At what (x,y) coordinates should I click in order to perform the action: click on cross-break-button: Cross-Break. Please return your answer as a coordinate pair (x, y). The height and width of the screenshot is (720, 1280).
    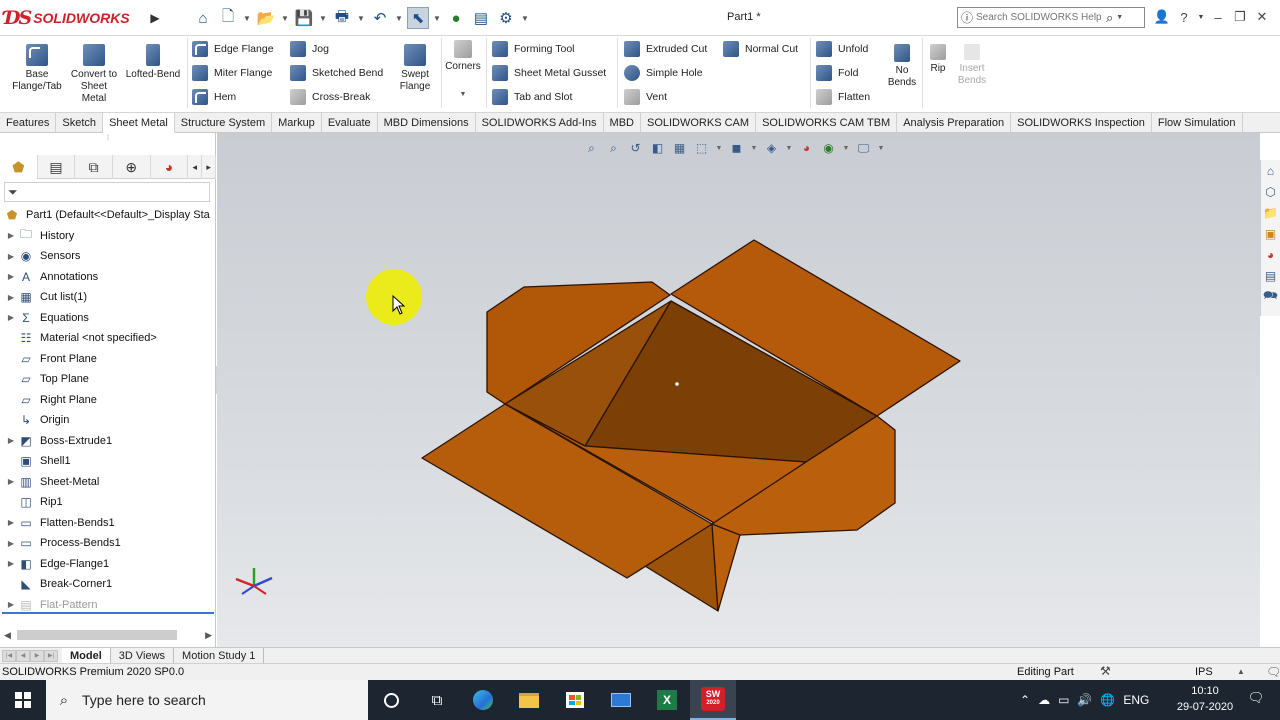
    Looking at the image, I should click on (330, 97).